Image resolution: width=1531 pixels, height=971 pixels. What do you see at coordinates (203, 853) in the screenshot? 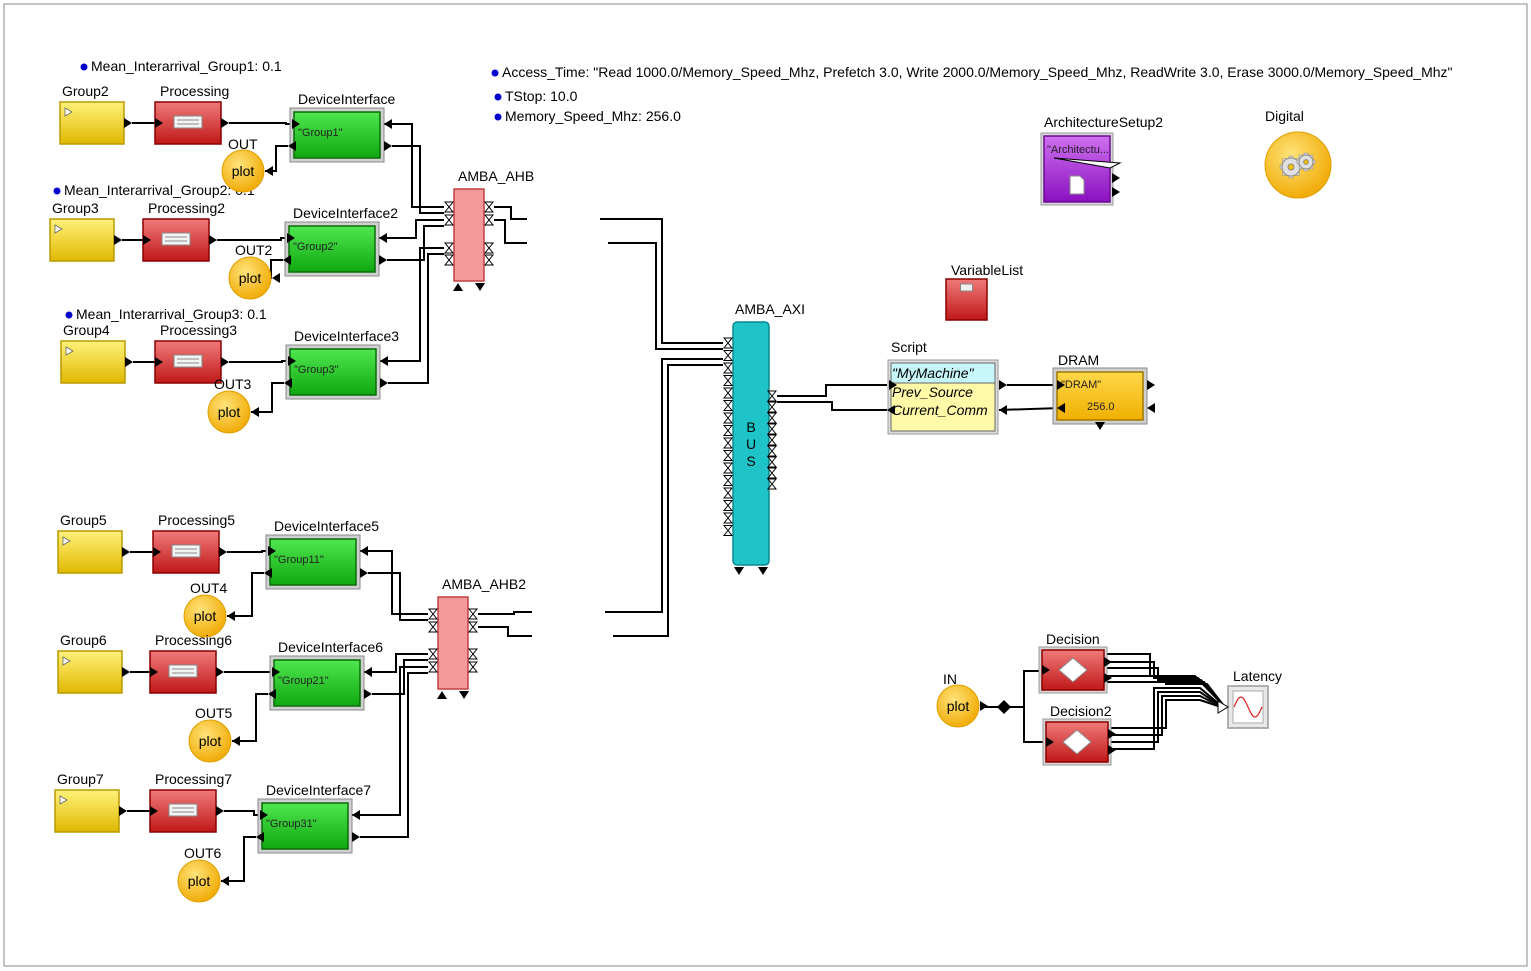
I see `output-label: OUT6` at bounding box center [203, 853].